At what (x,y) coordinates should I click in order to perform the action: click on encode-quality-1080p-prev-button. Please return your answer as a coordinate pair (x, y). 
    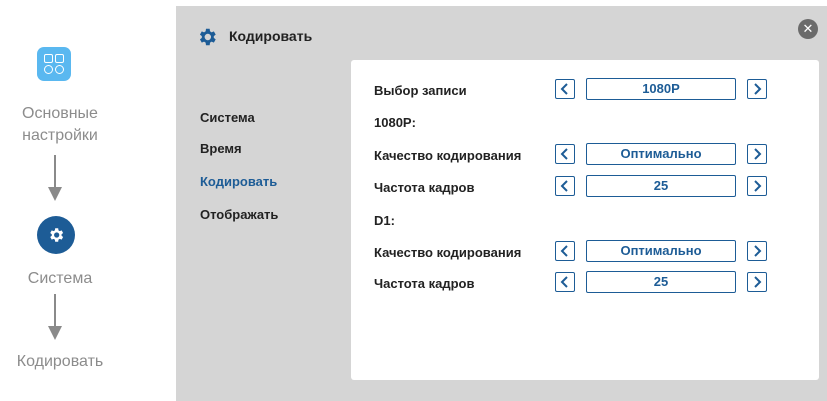
    Looking at the image, I should click on (565, 154).